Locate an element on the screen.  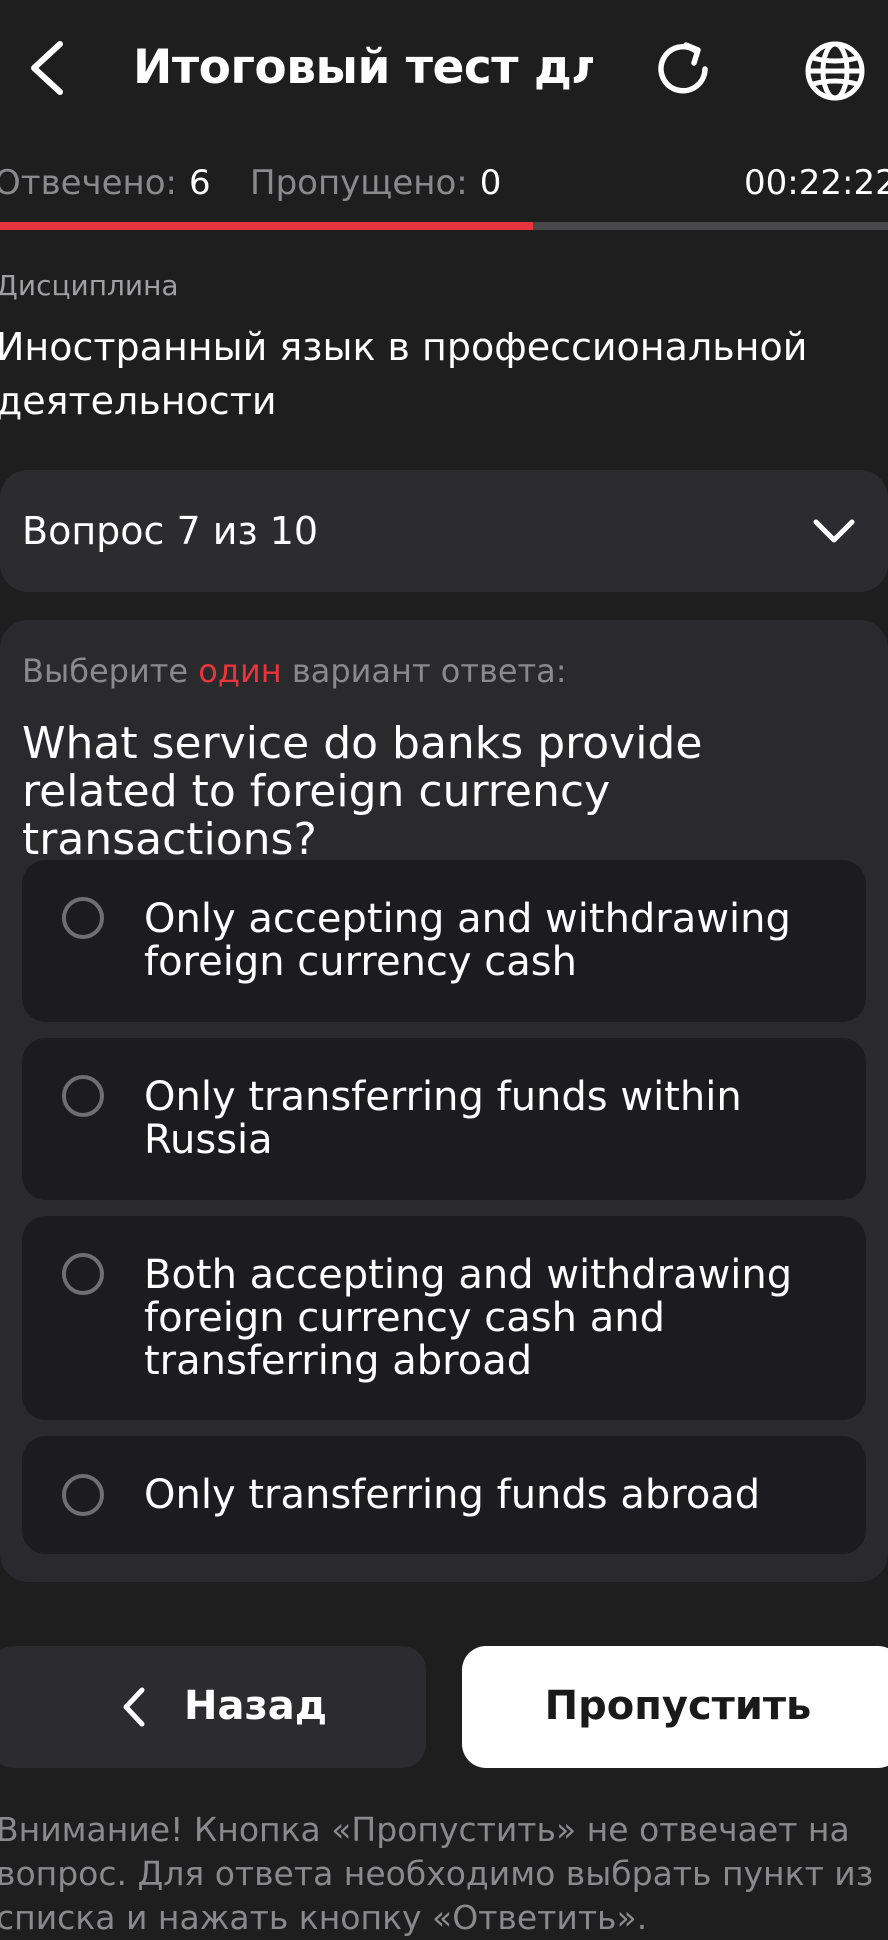
back-button: Назад is located at coordinates (213, 1707).